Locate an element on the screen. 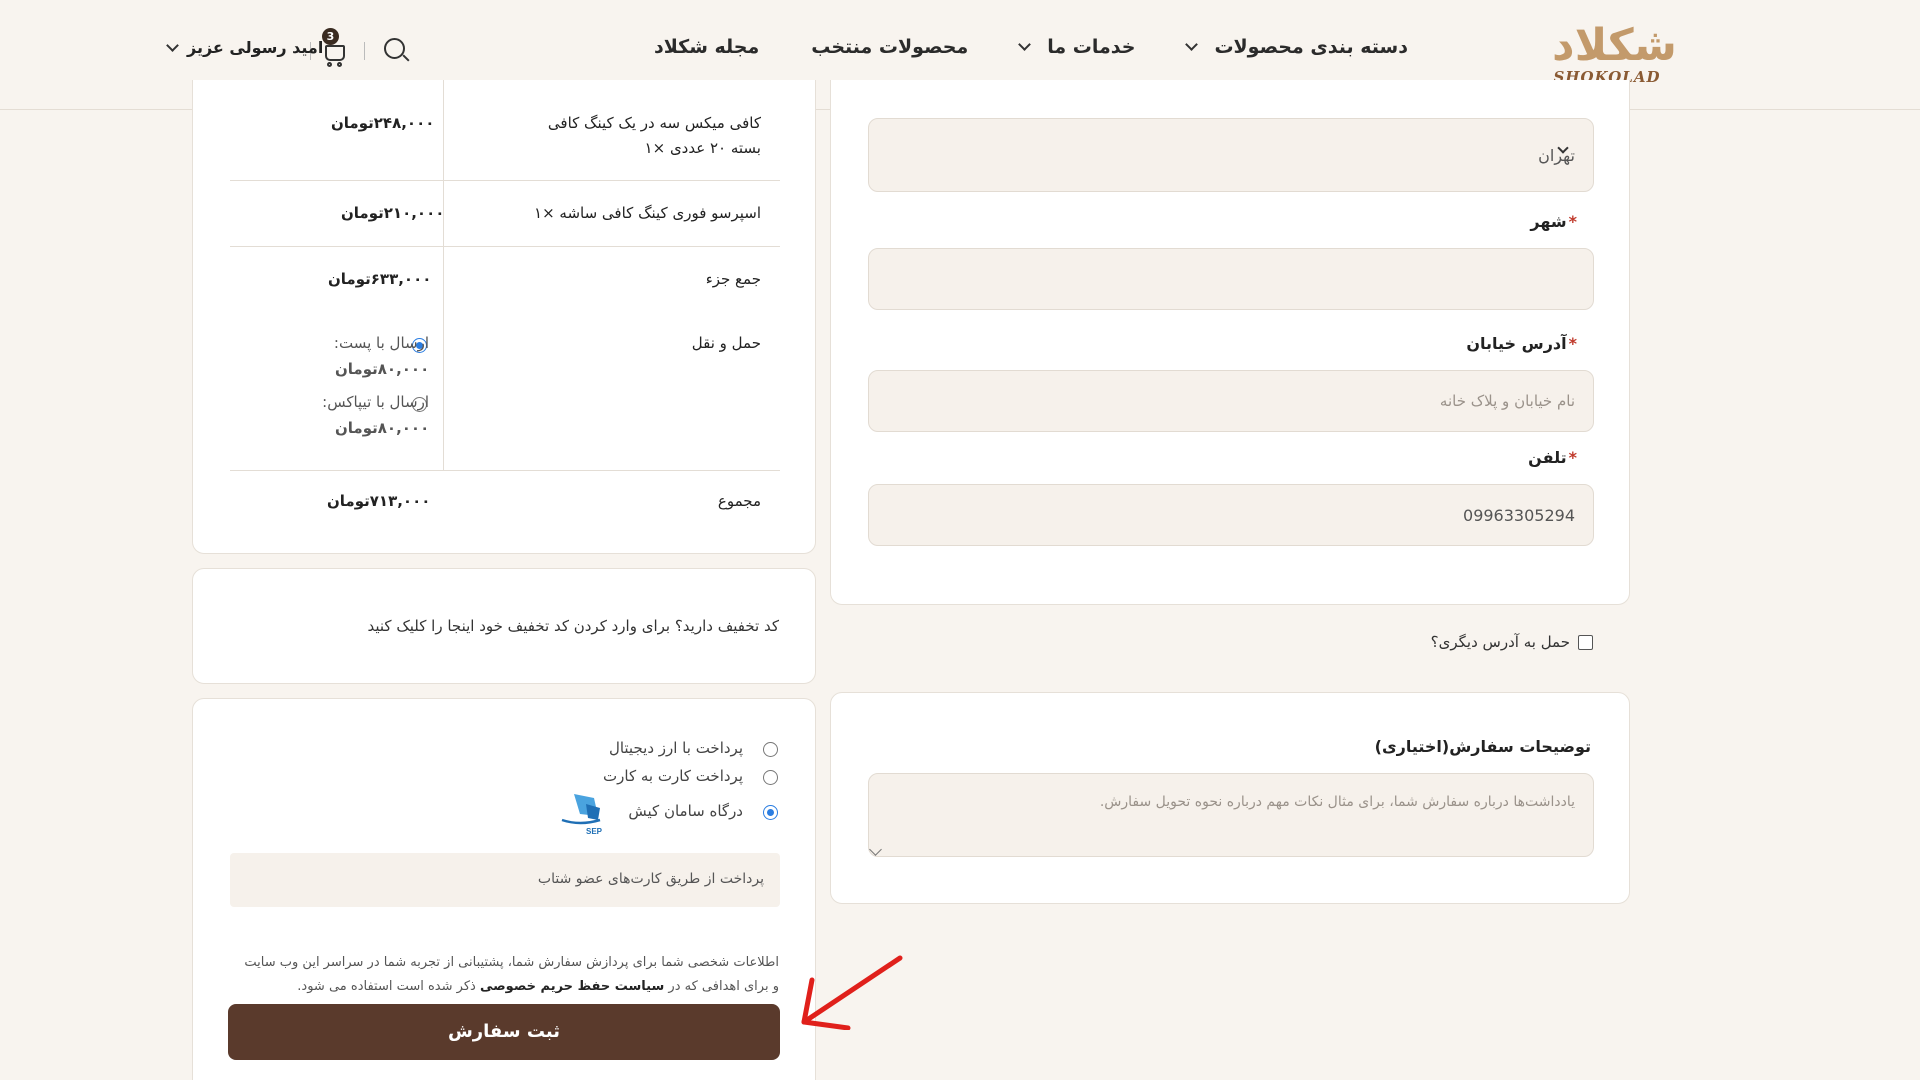 The width and height of the screenshot is (1920, 1080). order-item-name: اسپرسو فوری کینگ کافی ساشه ×۱ is located at coordinates (647, 213).